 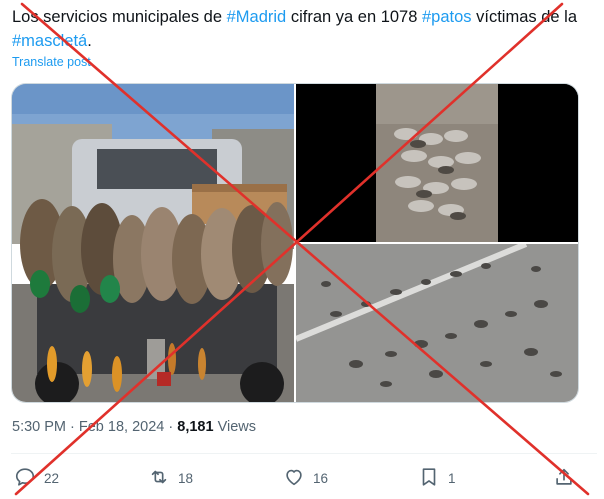 What do you see at coordinates (437, 163) in the screenshot?
I see `photo-ducks-on-ground` at bounding box center [437, 163].